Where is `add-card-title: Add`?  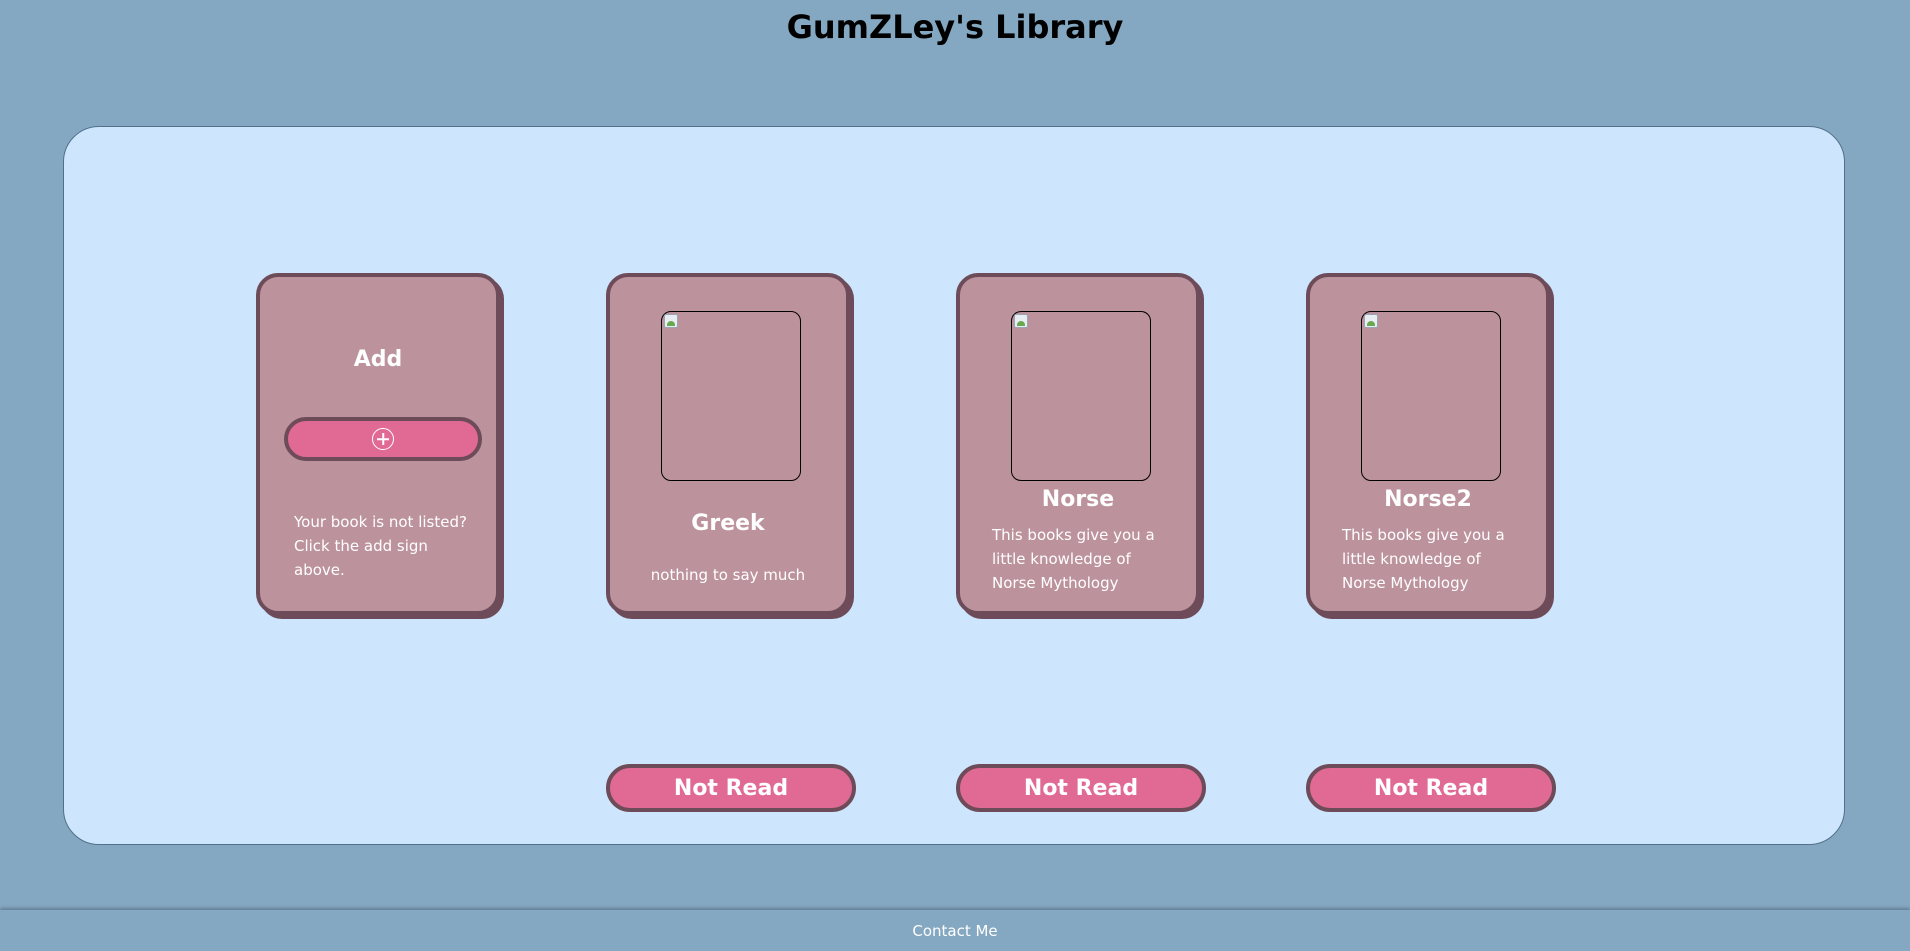
add-card-title: Add is located at coordinates (378, 359).